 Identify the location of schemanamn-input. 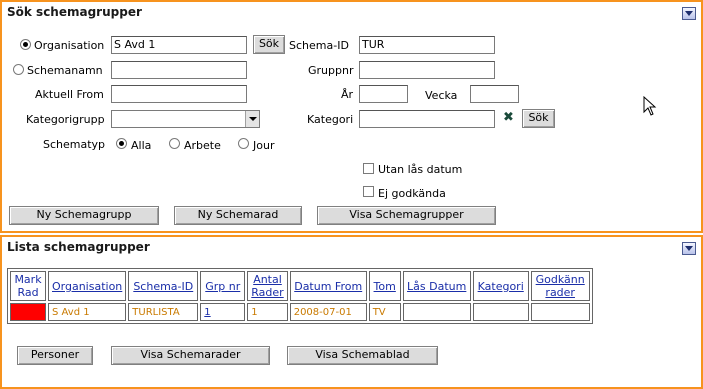
(179, 70).